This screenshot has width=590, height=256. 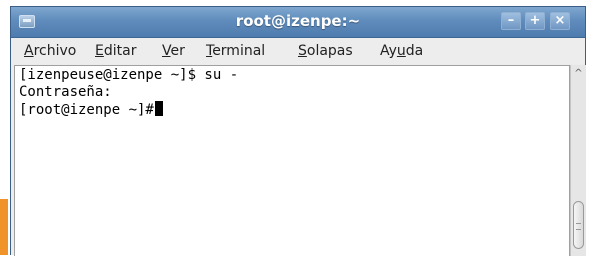 I want to click on menu-solapas: Solapas, so click(x=325, y=51).